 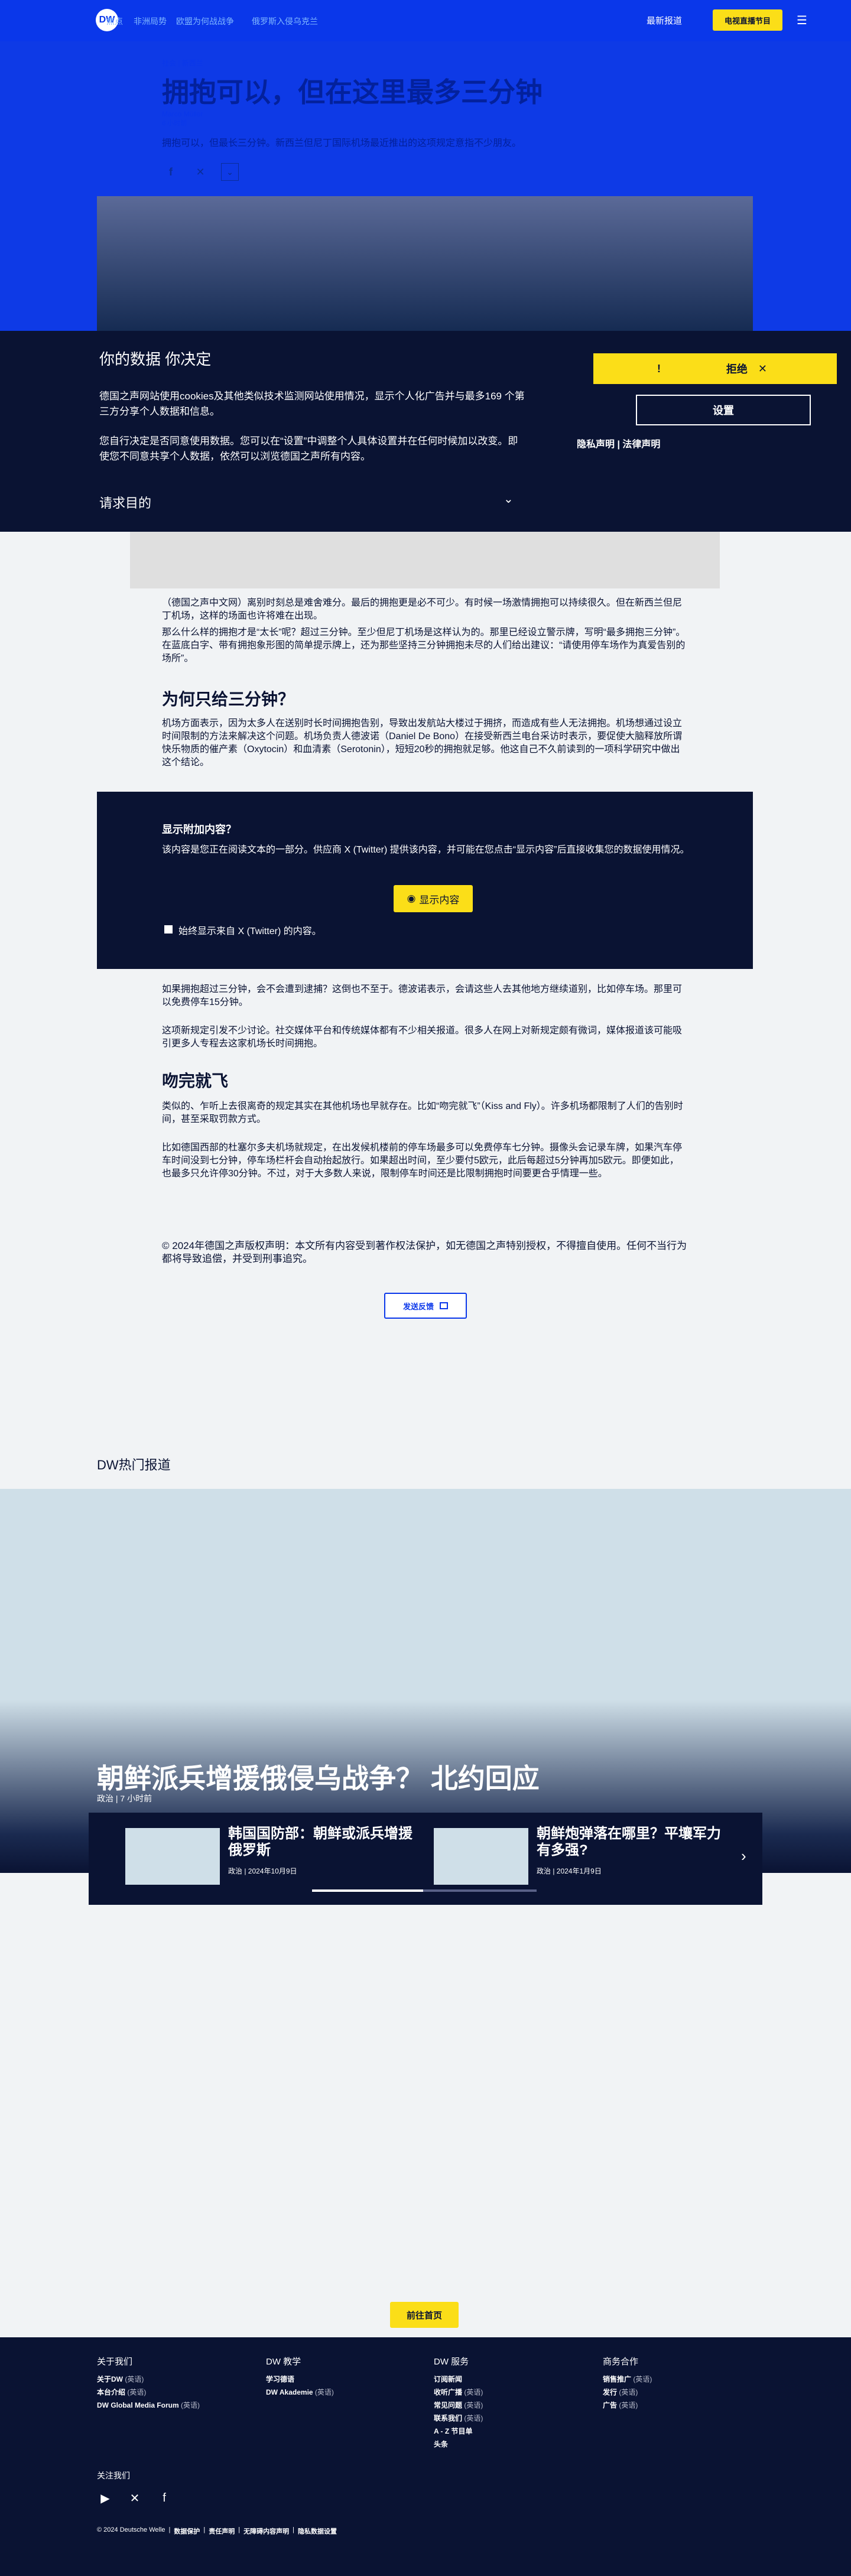 I want to click on youtube-icon: ▶, so click(x=105, y=2498).